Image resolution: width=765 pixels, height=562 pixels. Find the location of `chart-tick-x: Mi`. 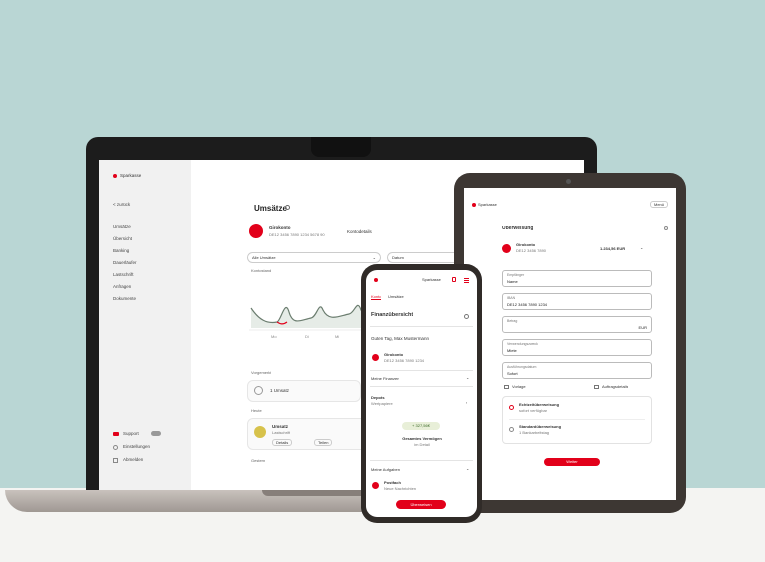

chart-tick-x: Mi is located at coordinates (337, 336).